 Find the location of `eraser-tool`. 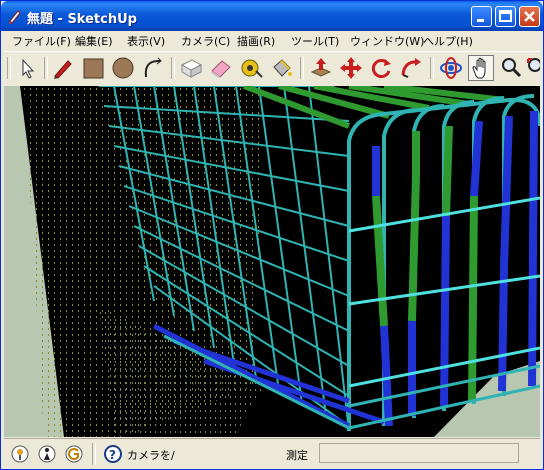

eraser-tool is located at coordinates (221, 68).